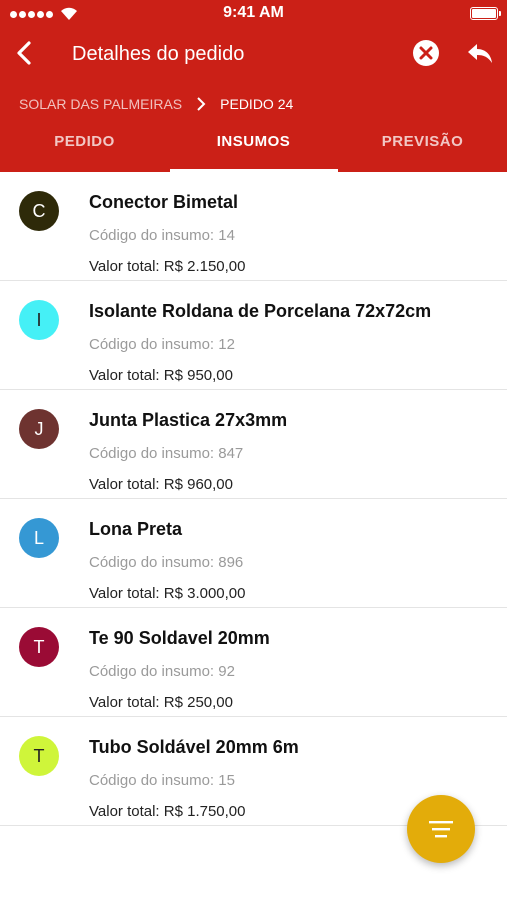 This screenshot has height=900, width=507. I want to click on item-code: Código do insumo: 92, so click(162, 671).